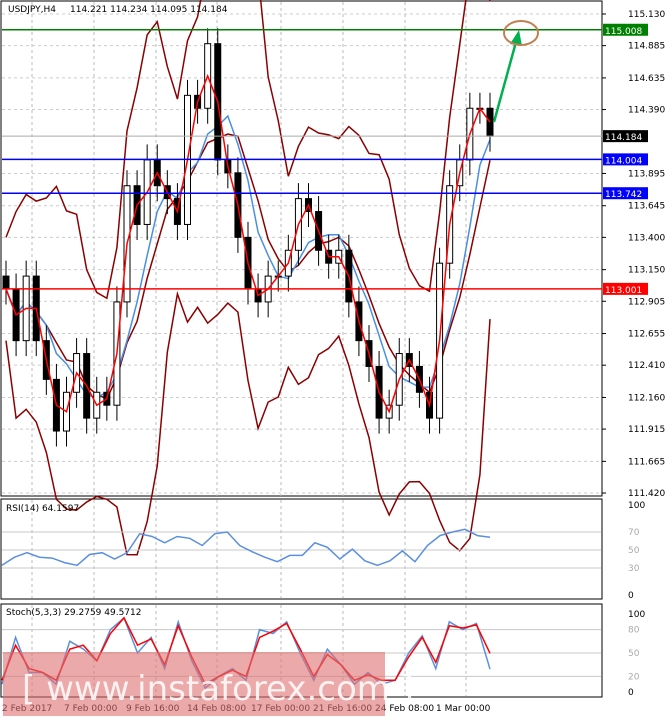 Image resolution: width=665 pixels, height=722 pixels. What do you see at coordinates (646, 335) in the screenshot?
I see `y-tick-label: 112.655` at bounding box center [646, 335].